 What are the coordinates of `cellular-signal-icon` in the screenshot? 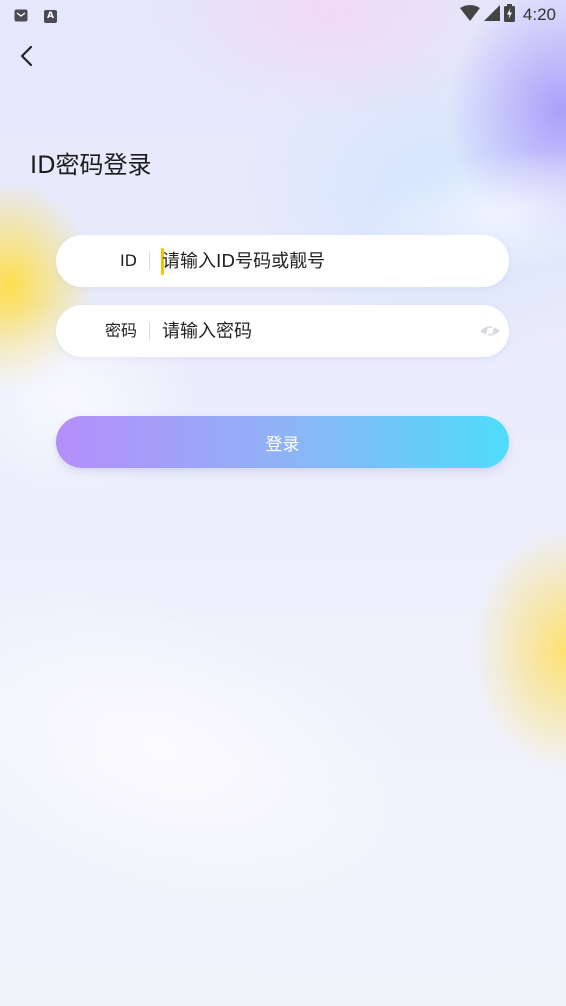 It's located at (491, 15).